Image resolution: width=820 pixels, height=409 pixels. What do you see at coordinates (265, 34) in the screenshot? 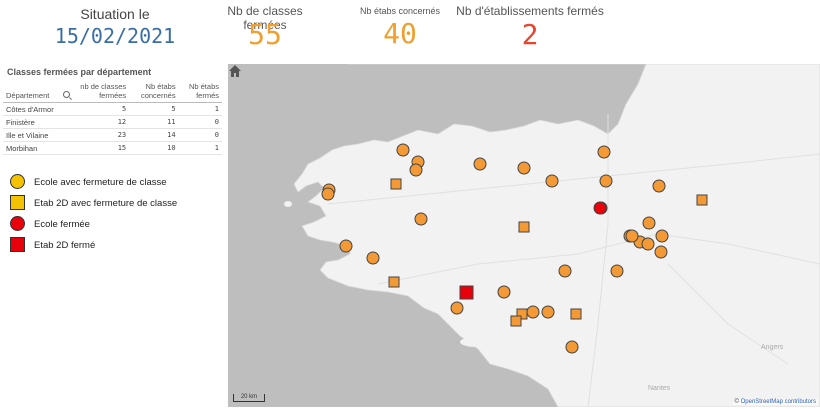
I see `kpi-closed-classes-value: 55` at bounding box center [265, 34].